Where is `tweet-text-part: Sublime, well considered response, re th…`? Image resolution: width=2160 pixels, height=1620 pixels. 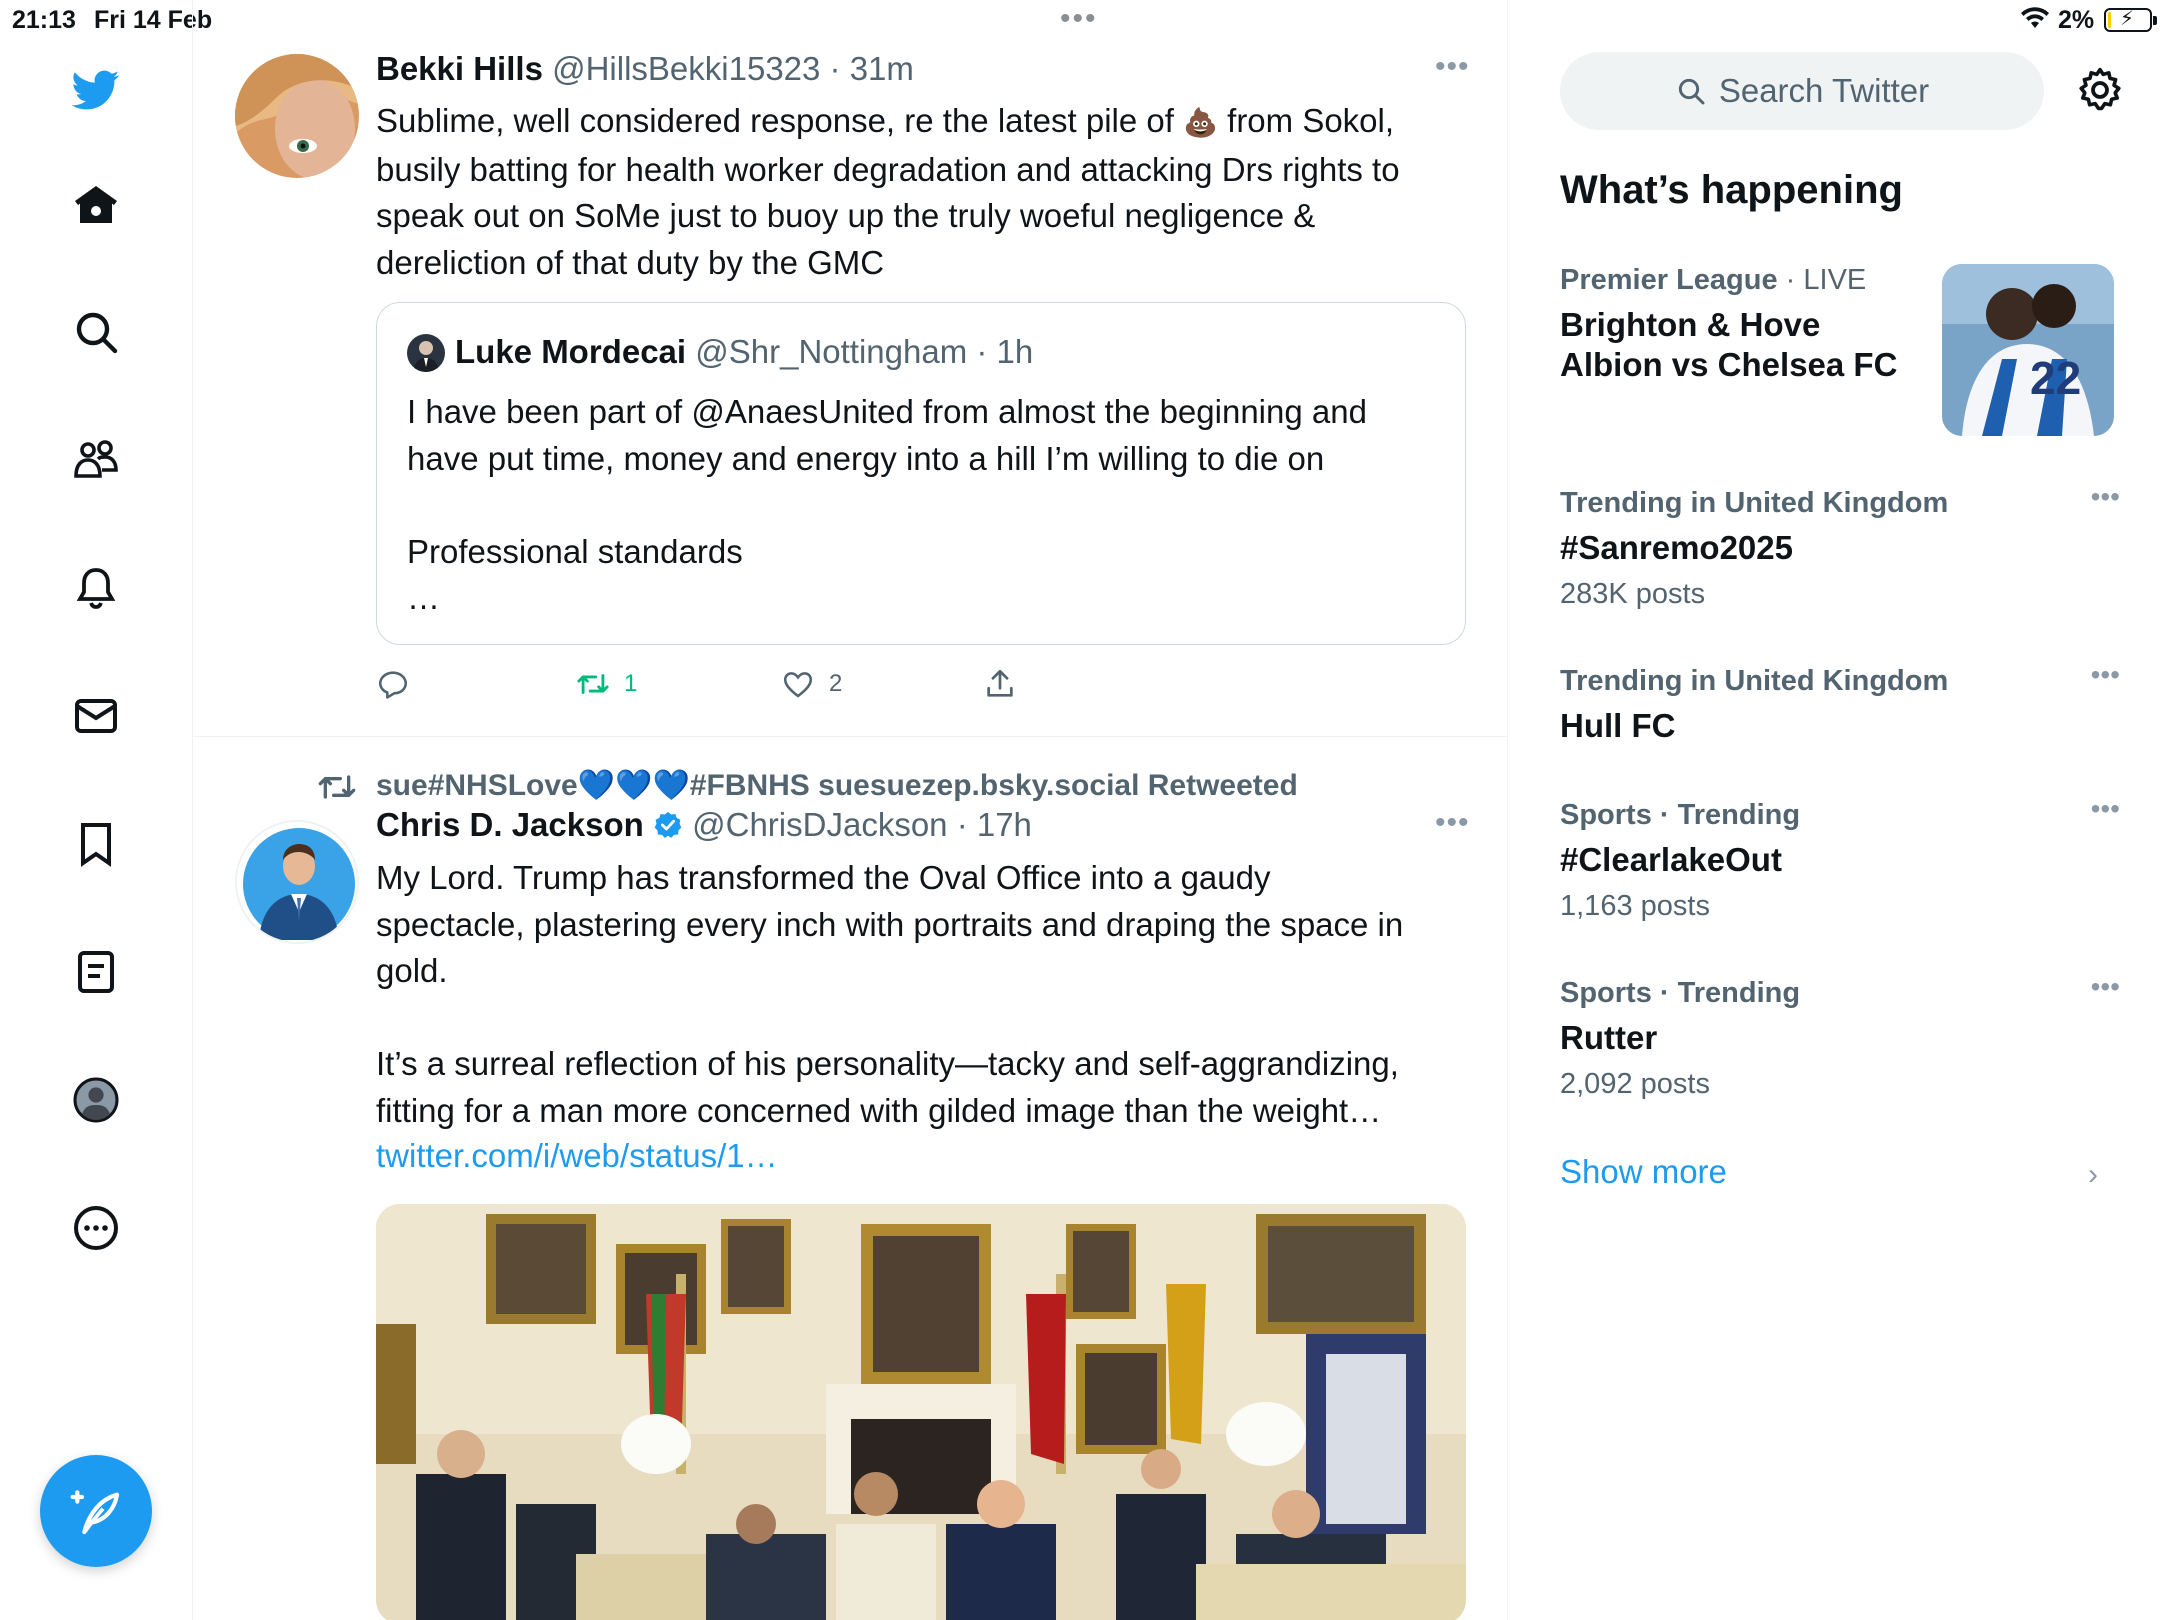
tweet-text-part: Sublime, well considered response, re th… is located at coordinates (780, 120).